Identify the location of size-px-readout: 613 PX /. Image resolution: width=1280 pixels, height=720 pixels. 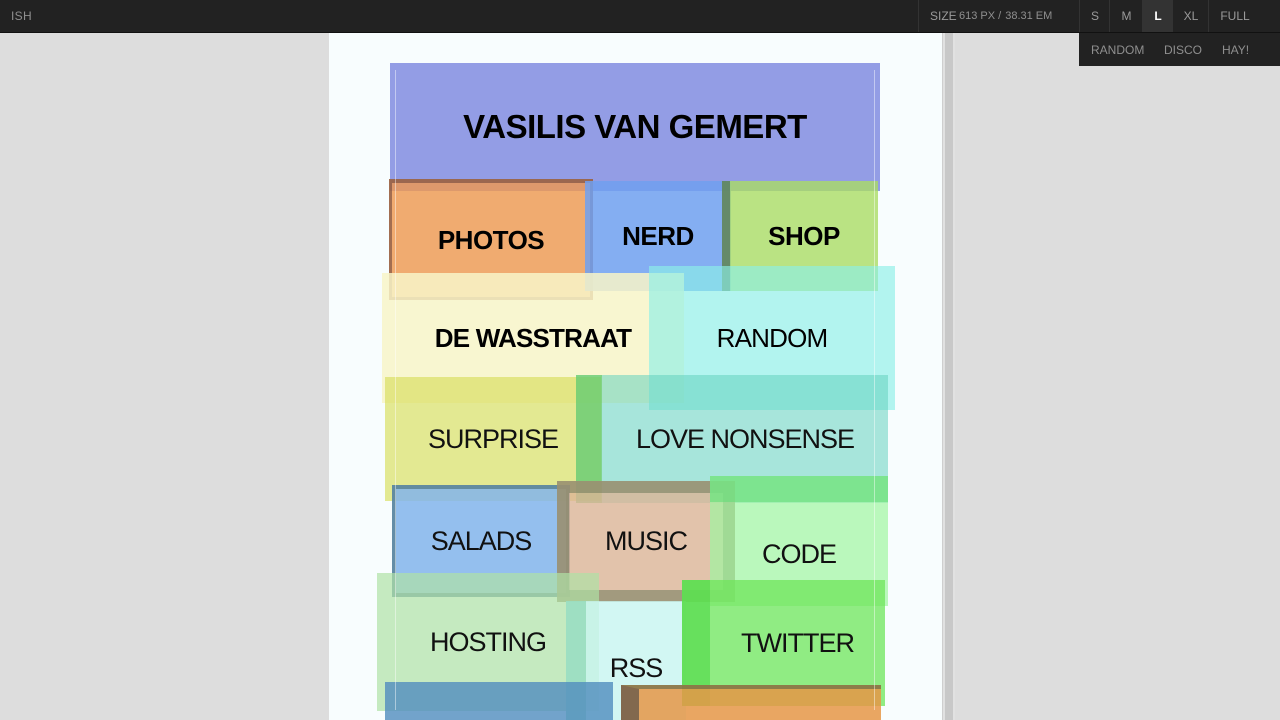
(980, 16).